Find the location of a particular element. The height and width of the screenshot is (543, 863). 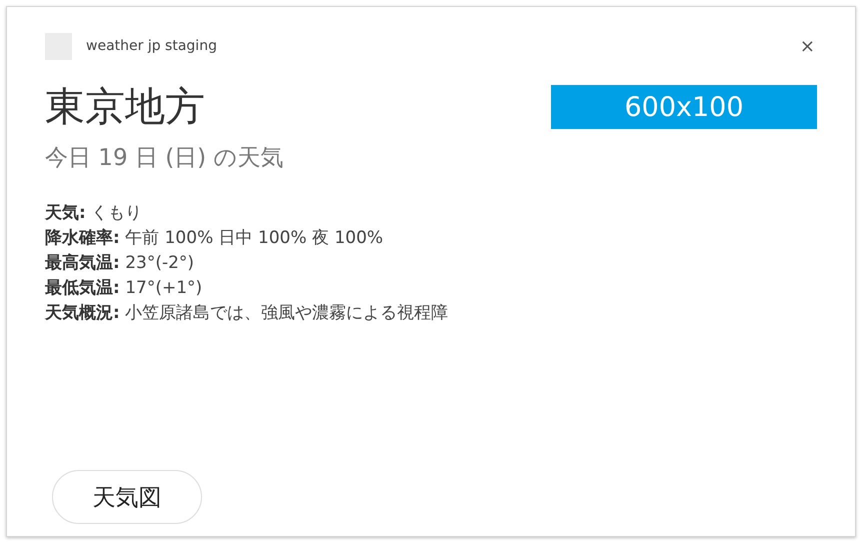

weather-map-button: 天気図 is located at coordinates (127, 497).